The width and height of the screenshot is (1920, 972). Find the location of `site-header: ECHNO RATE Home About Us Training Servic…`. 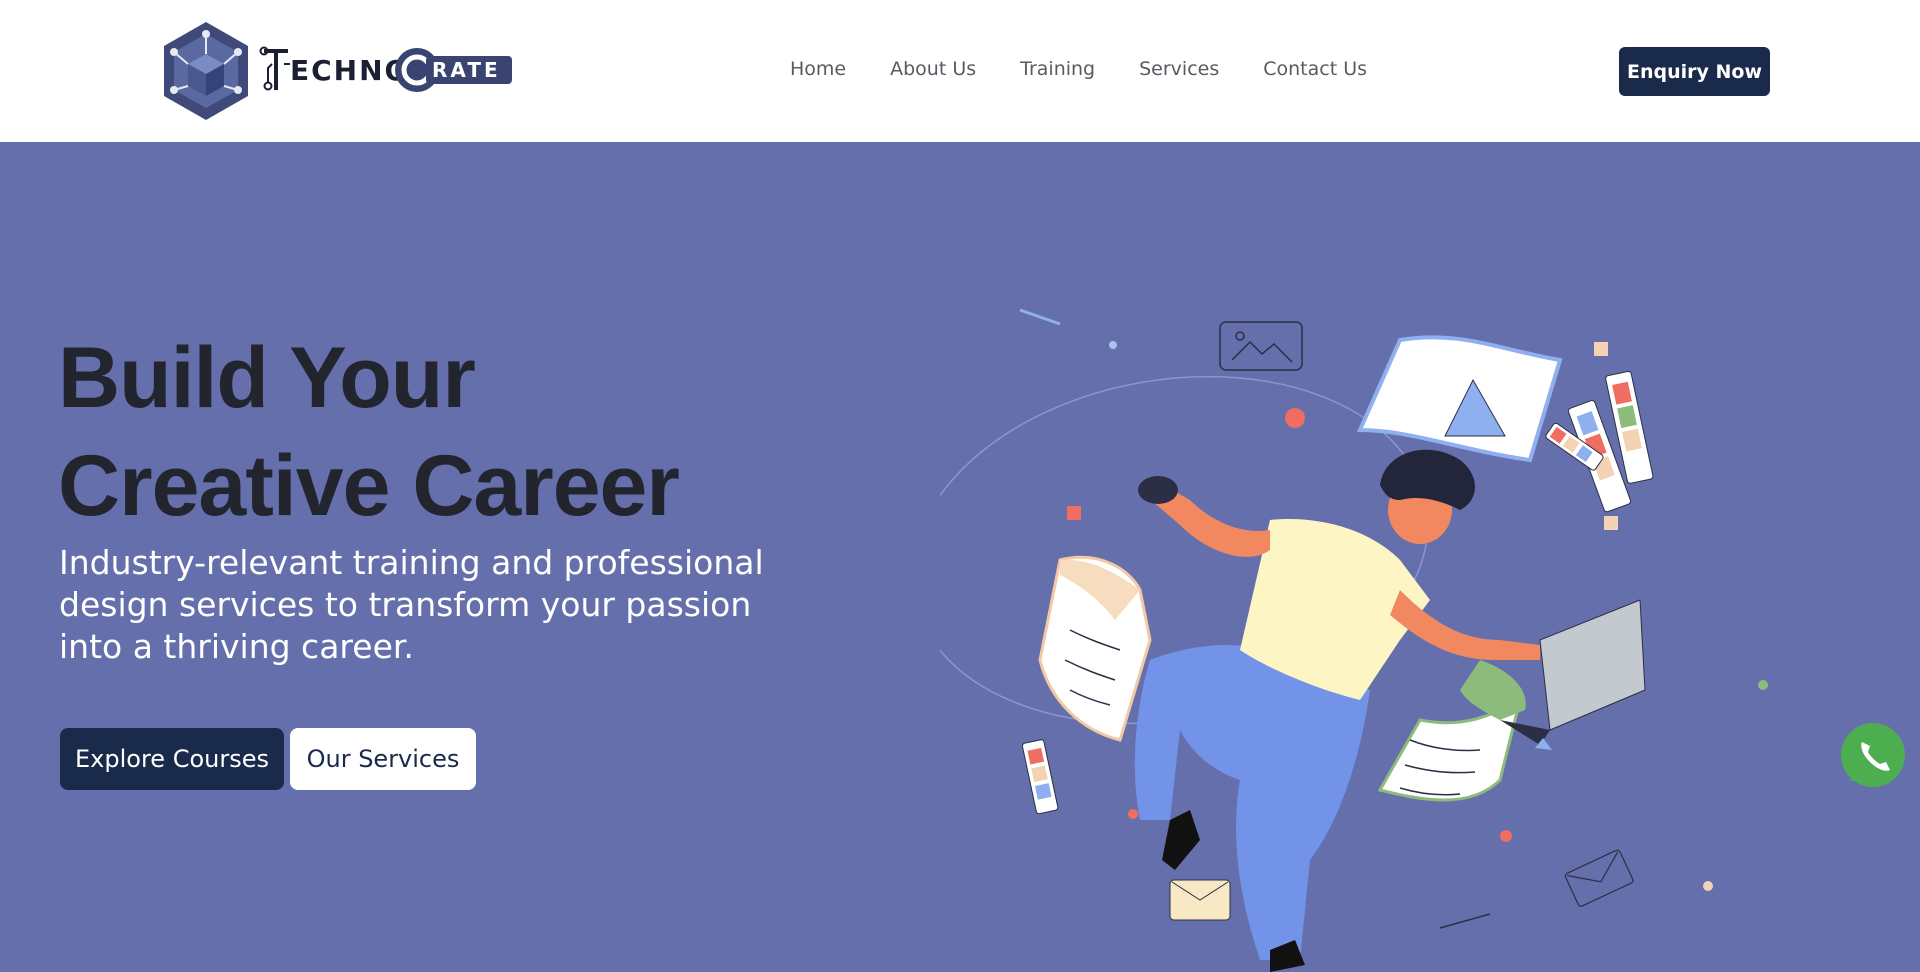

site-header: ECHNO RATE Home About Us Training Servic… is located at coordinates (960, 71).